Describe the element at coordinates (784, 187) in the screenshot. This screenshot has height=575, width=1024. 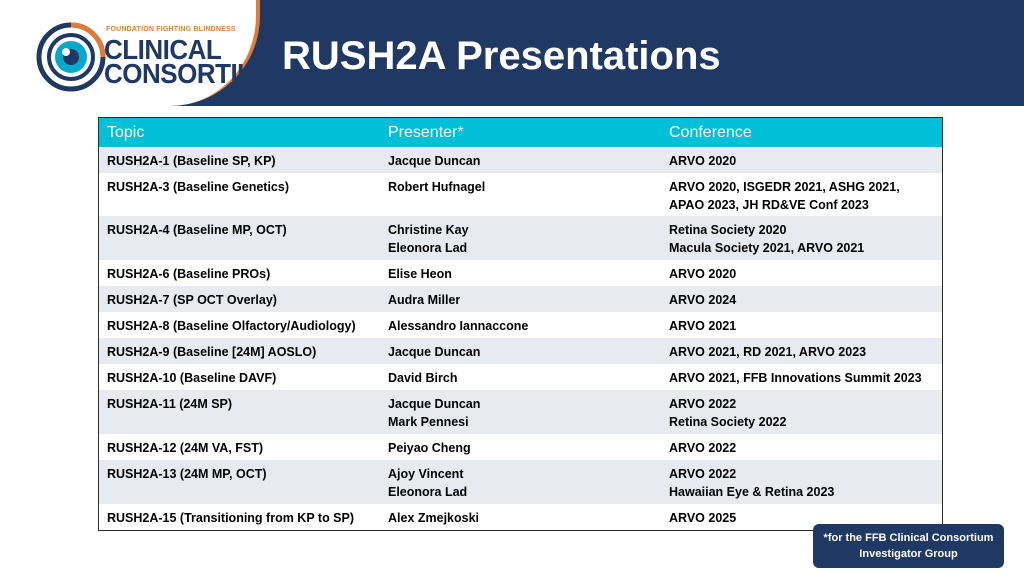
I see `conference-line: ARVO 2020, ISGEDR 2021, ASHG 2021,` at that location.